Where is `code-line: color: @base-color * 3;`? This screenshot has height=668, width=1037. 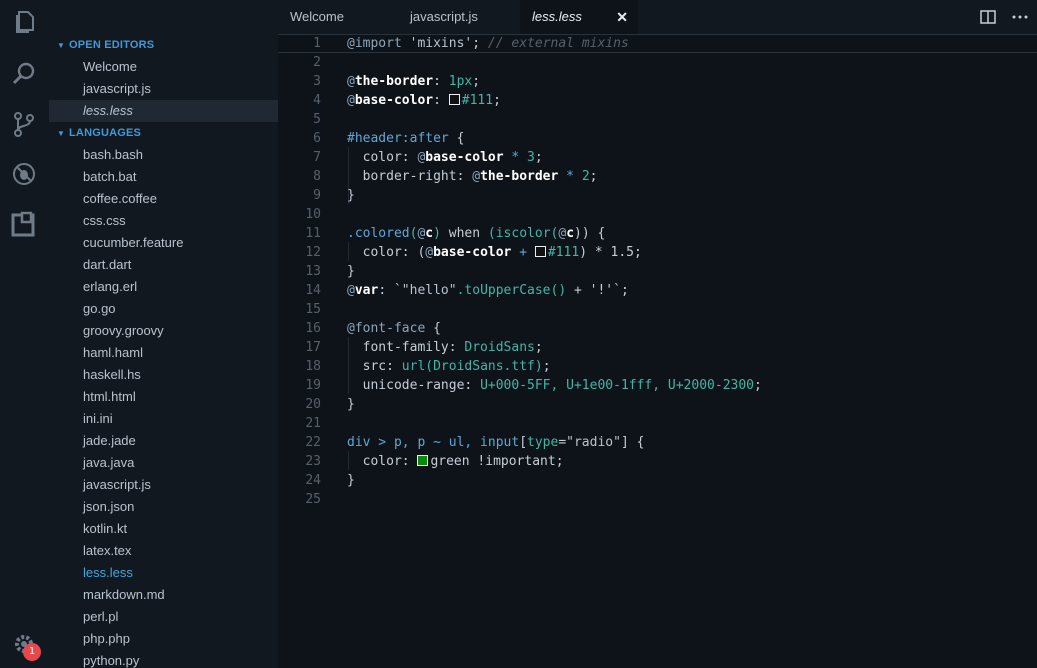
code-line: color: @base-color * 3; is located at coordinates (452, 157).